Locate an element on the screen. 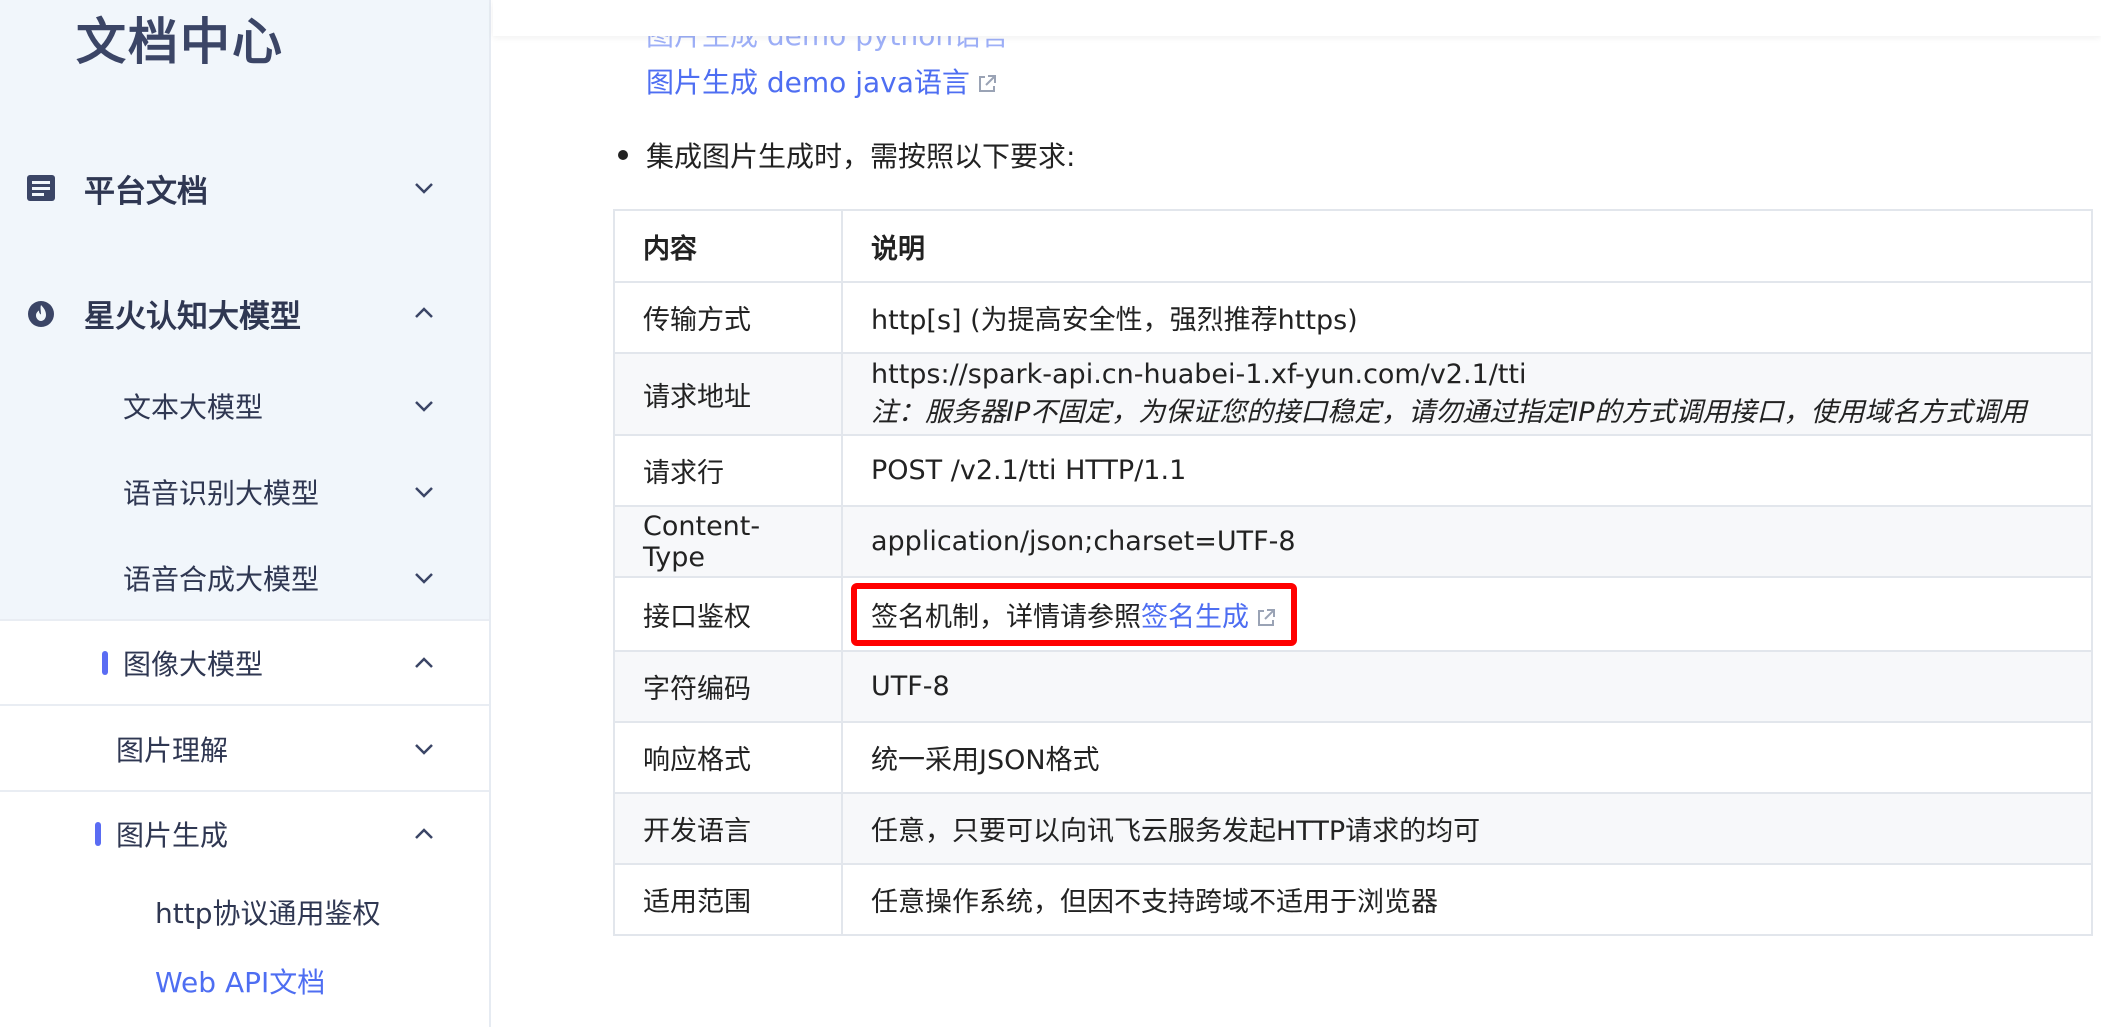 Image resolution: width=2101 pixels, height=1027 pixels. table-row: 传输方式 http[s] (为提高安全性，强烈推荐https) is located at coordinates (1353, 317).